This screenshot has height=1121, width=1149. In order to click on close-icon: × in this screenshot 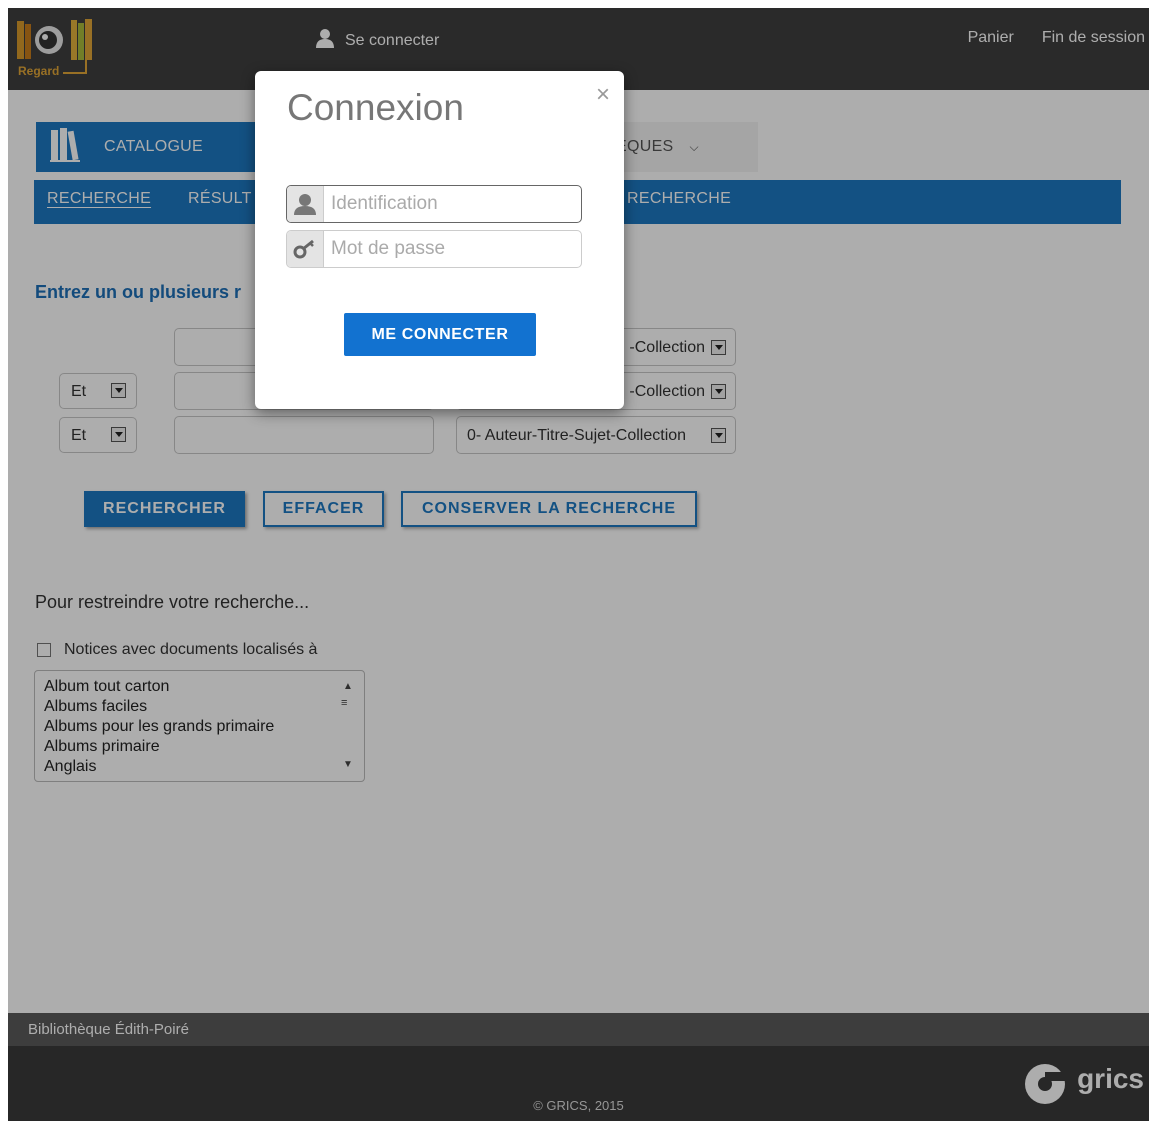, I will do `click(603, 95)`.